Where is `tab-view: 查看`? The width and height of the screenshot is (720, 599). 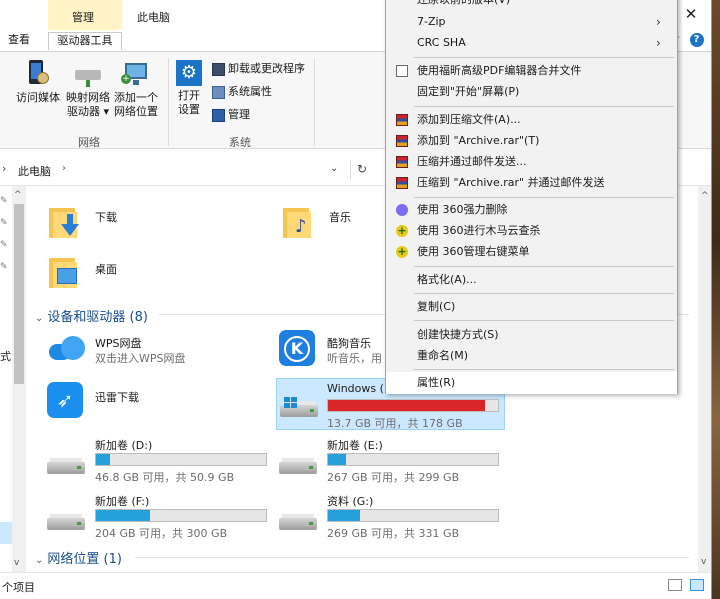 tab-view: 查看 is located at coordinates (19, 41).